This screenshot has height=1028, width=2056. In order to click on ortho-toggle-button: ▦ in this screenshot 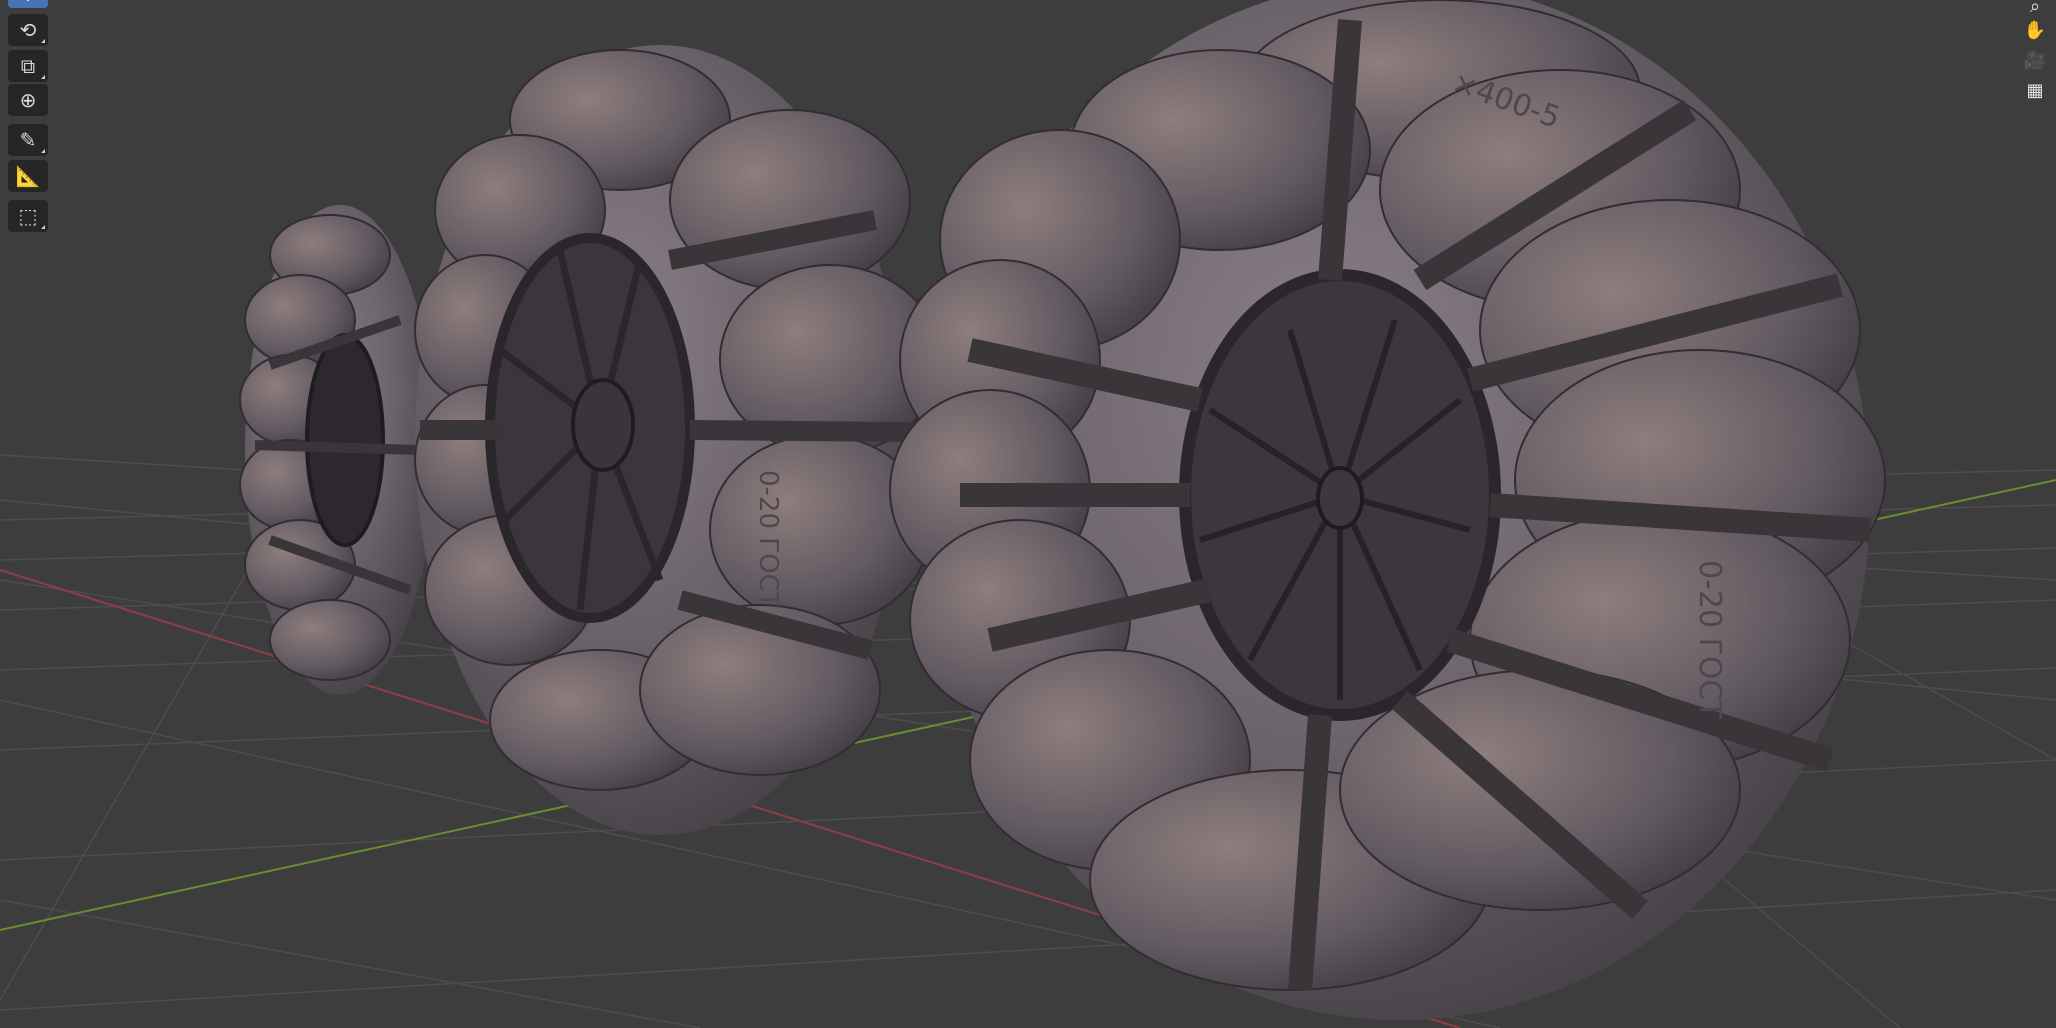, I will do `click(2035, 90)`.